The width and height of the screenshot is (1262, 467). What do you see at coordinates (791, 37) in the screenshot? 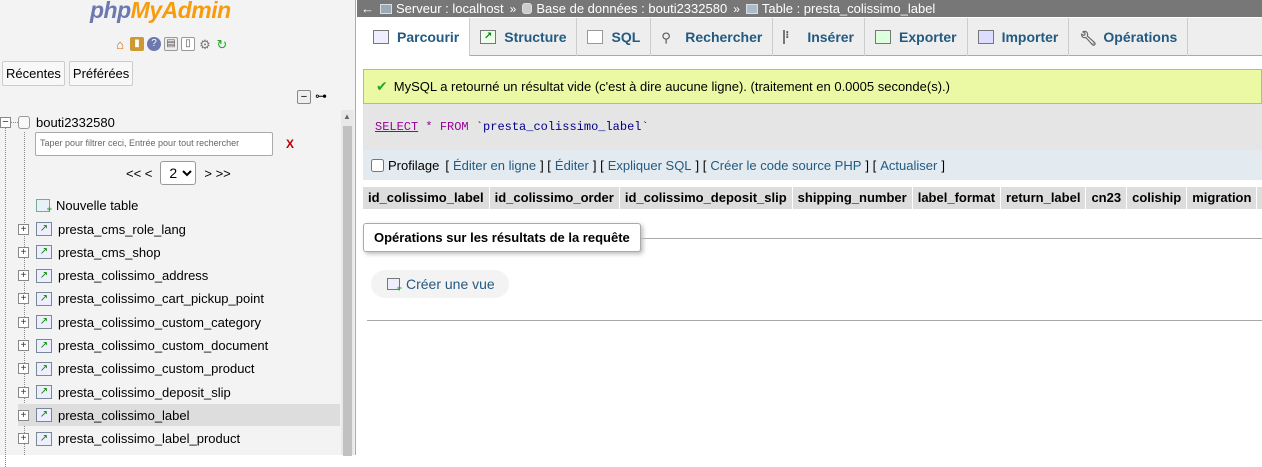
I see `insert-icon: ⁝` at bounding box center [791, 37].